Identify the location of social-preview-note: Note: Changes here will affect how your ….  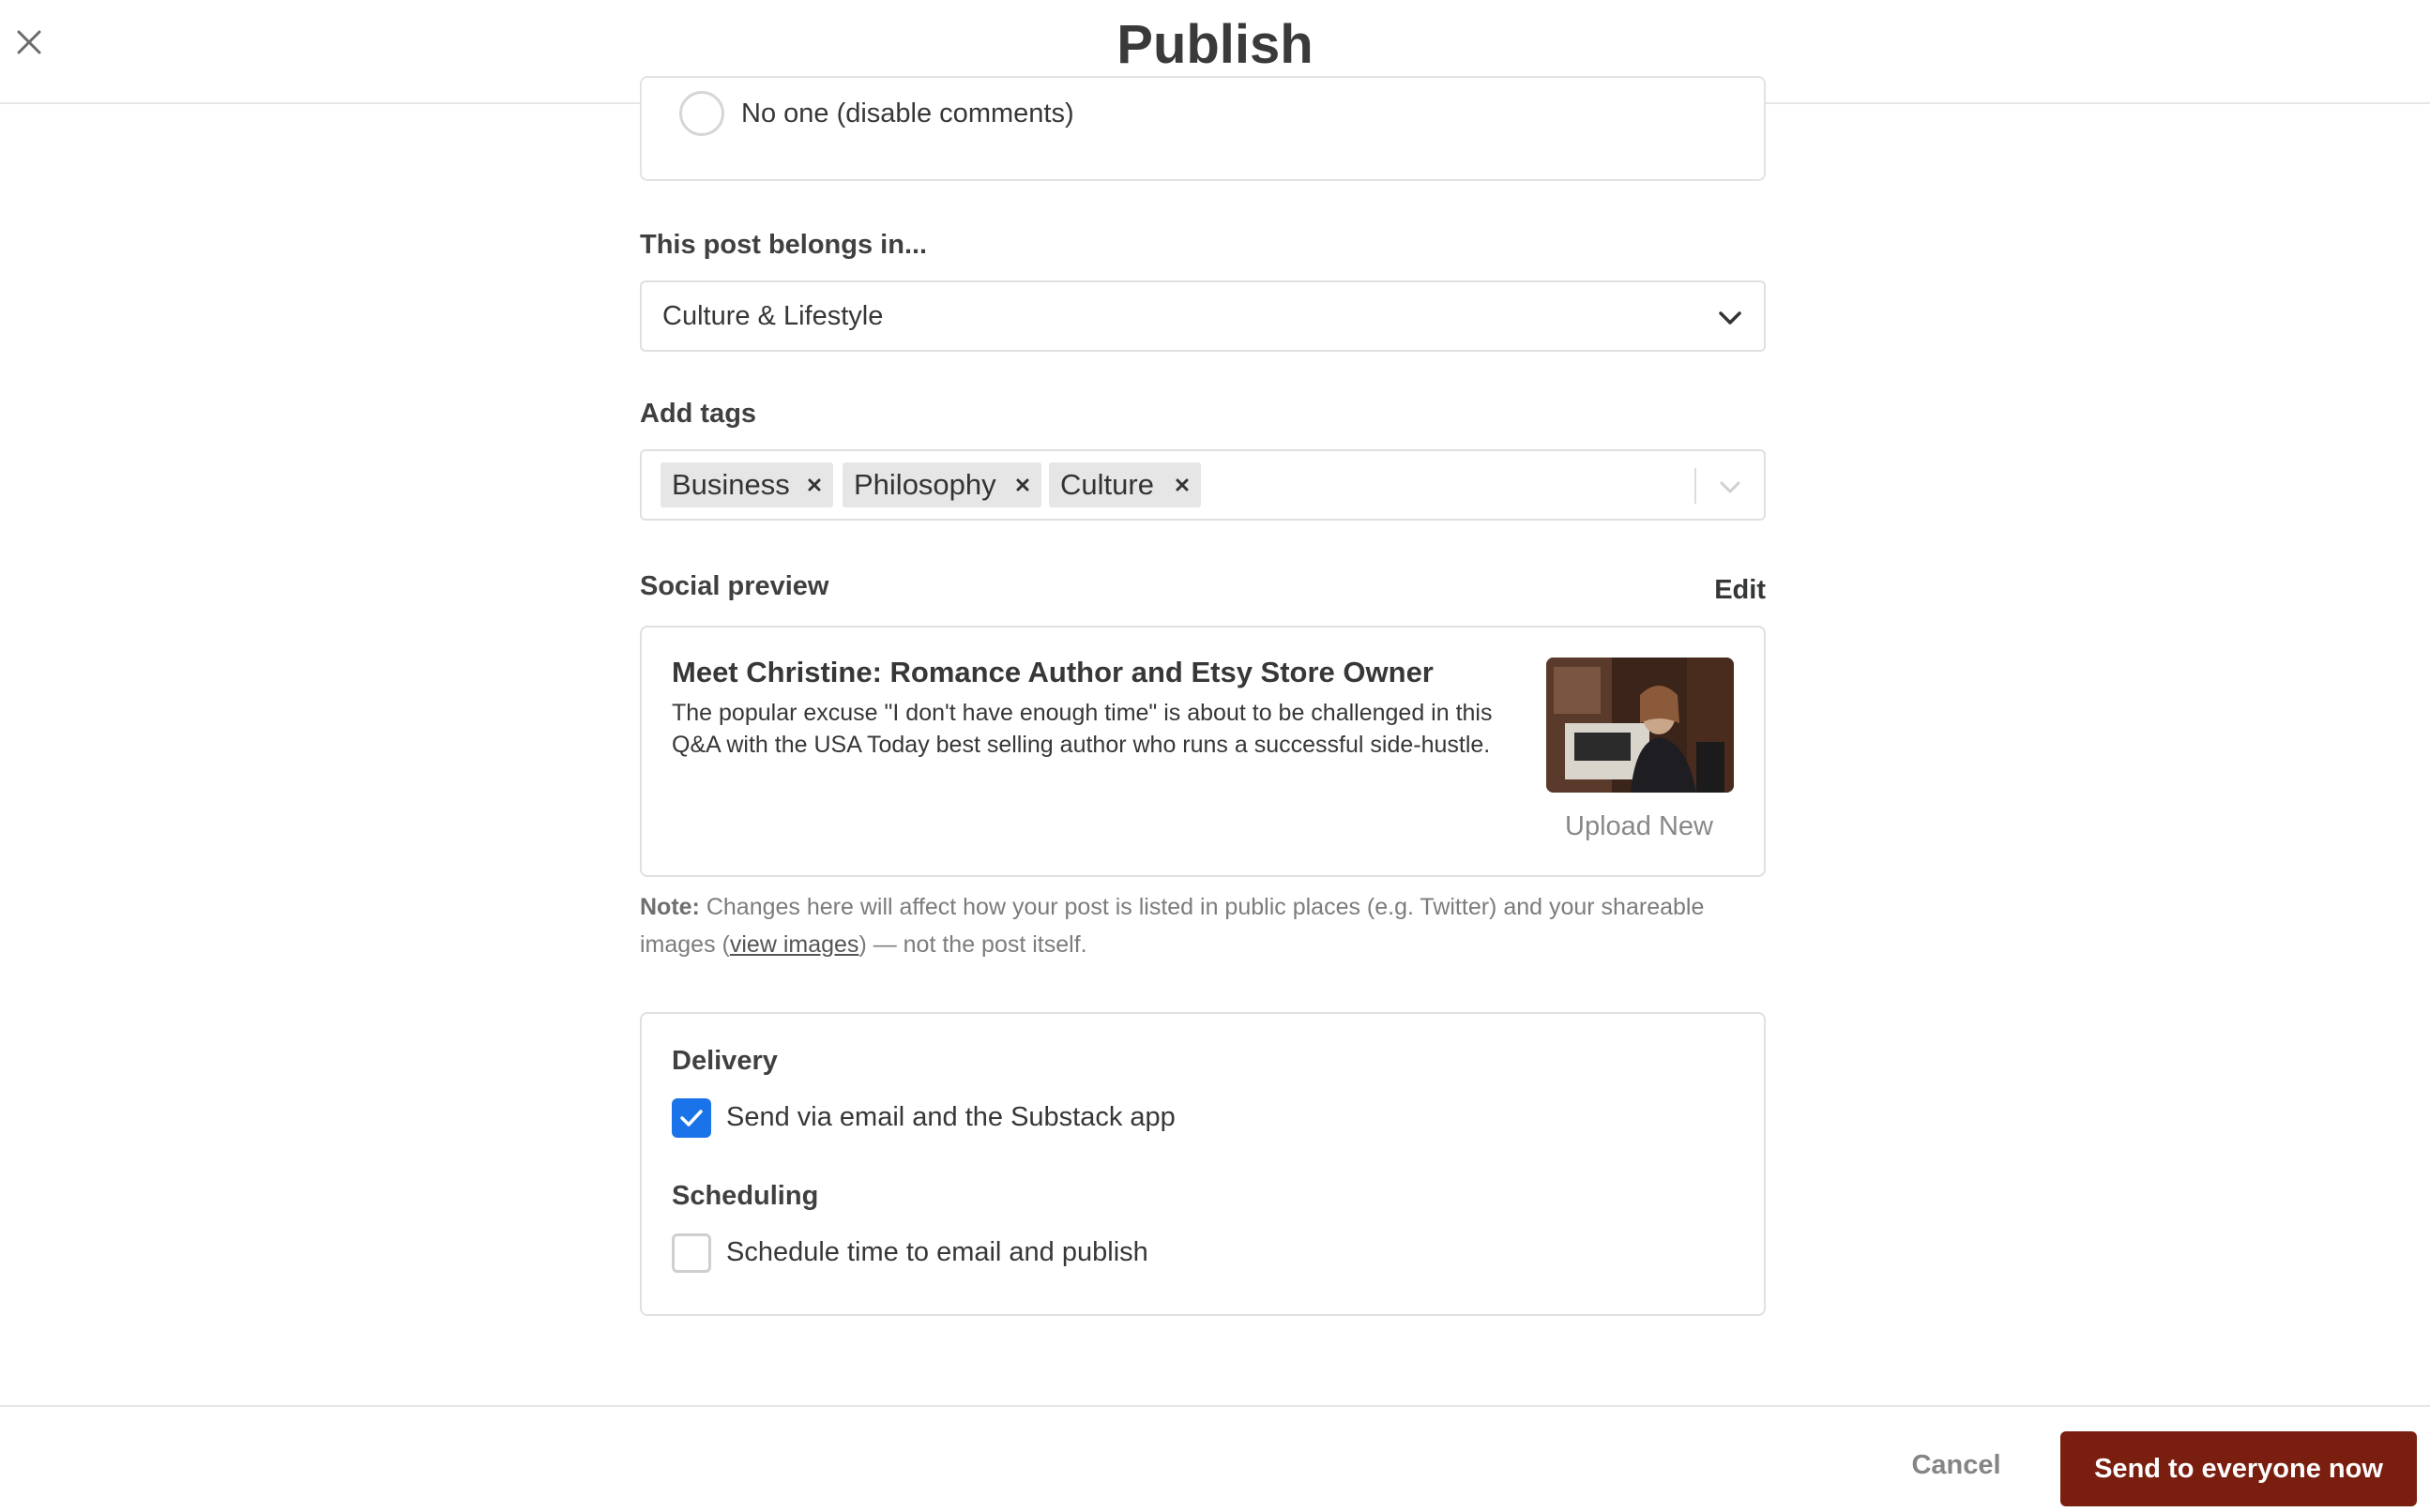
(1203, 925).